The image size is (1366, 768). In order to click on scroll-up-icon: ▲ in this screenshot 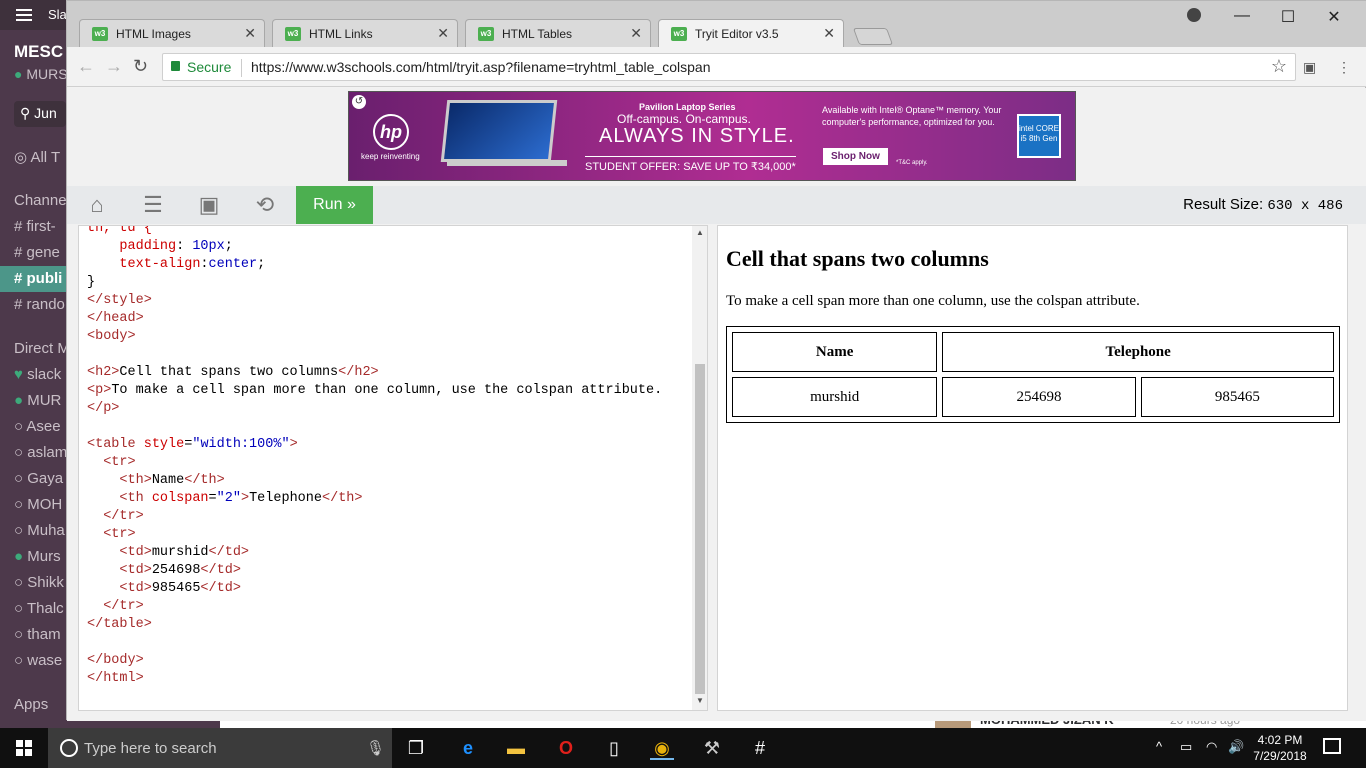, I will do `click(700, 232)`.